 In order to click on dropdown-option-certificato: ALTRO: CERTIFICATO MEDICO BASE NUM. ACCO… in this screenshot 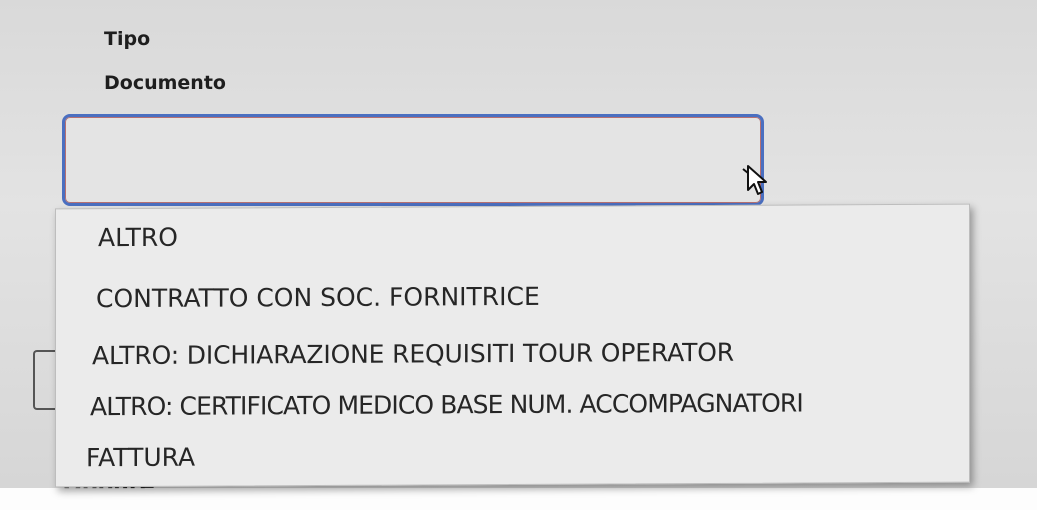, I will do `click(446, 404)`.